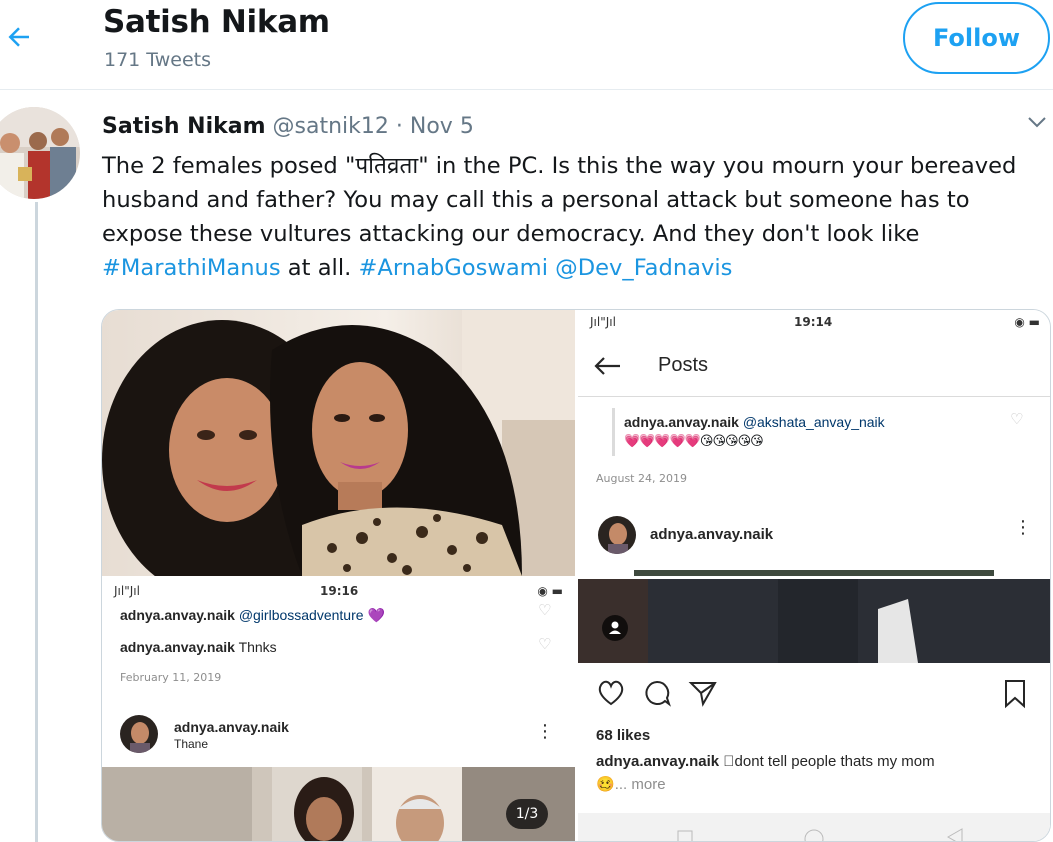 The height and width of the screenshot is (842, 1053). I want to click on tweet-author-name: Satish Nikam, so click(184, 126).